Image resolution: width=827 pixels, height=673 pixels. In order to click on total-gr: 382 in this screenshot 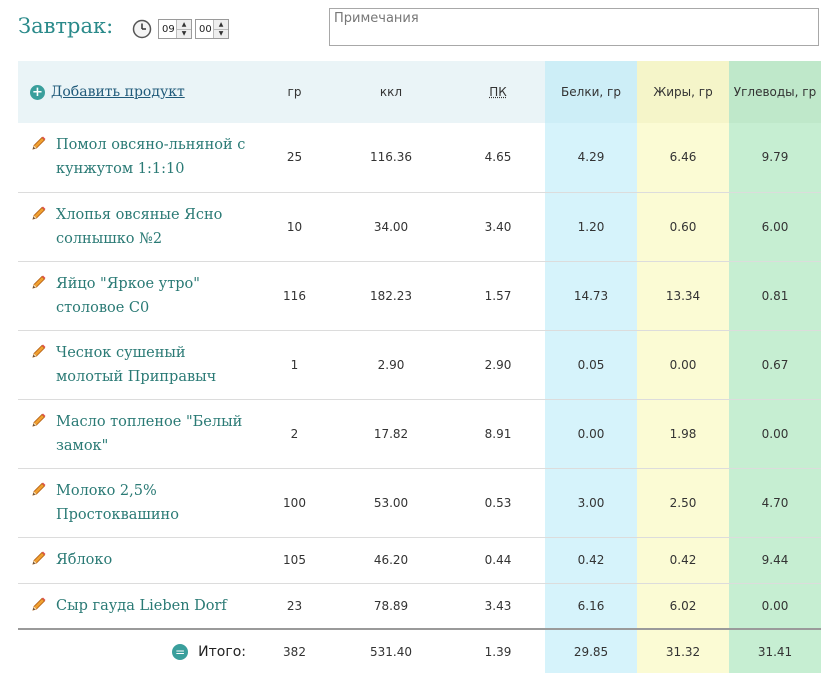, I will do `click(294, 651)`.